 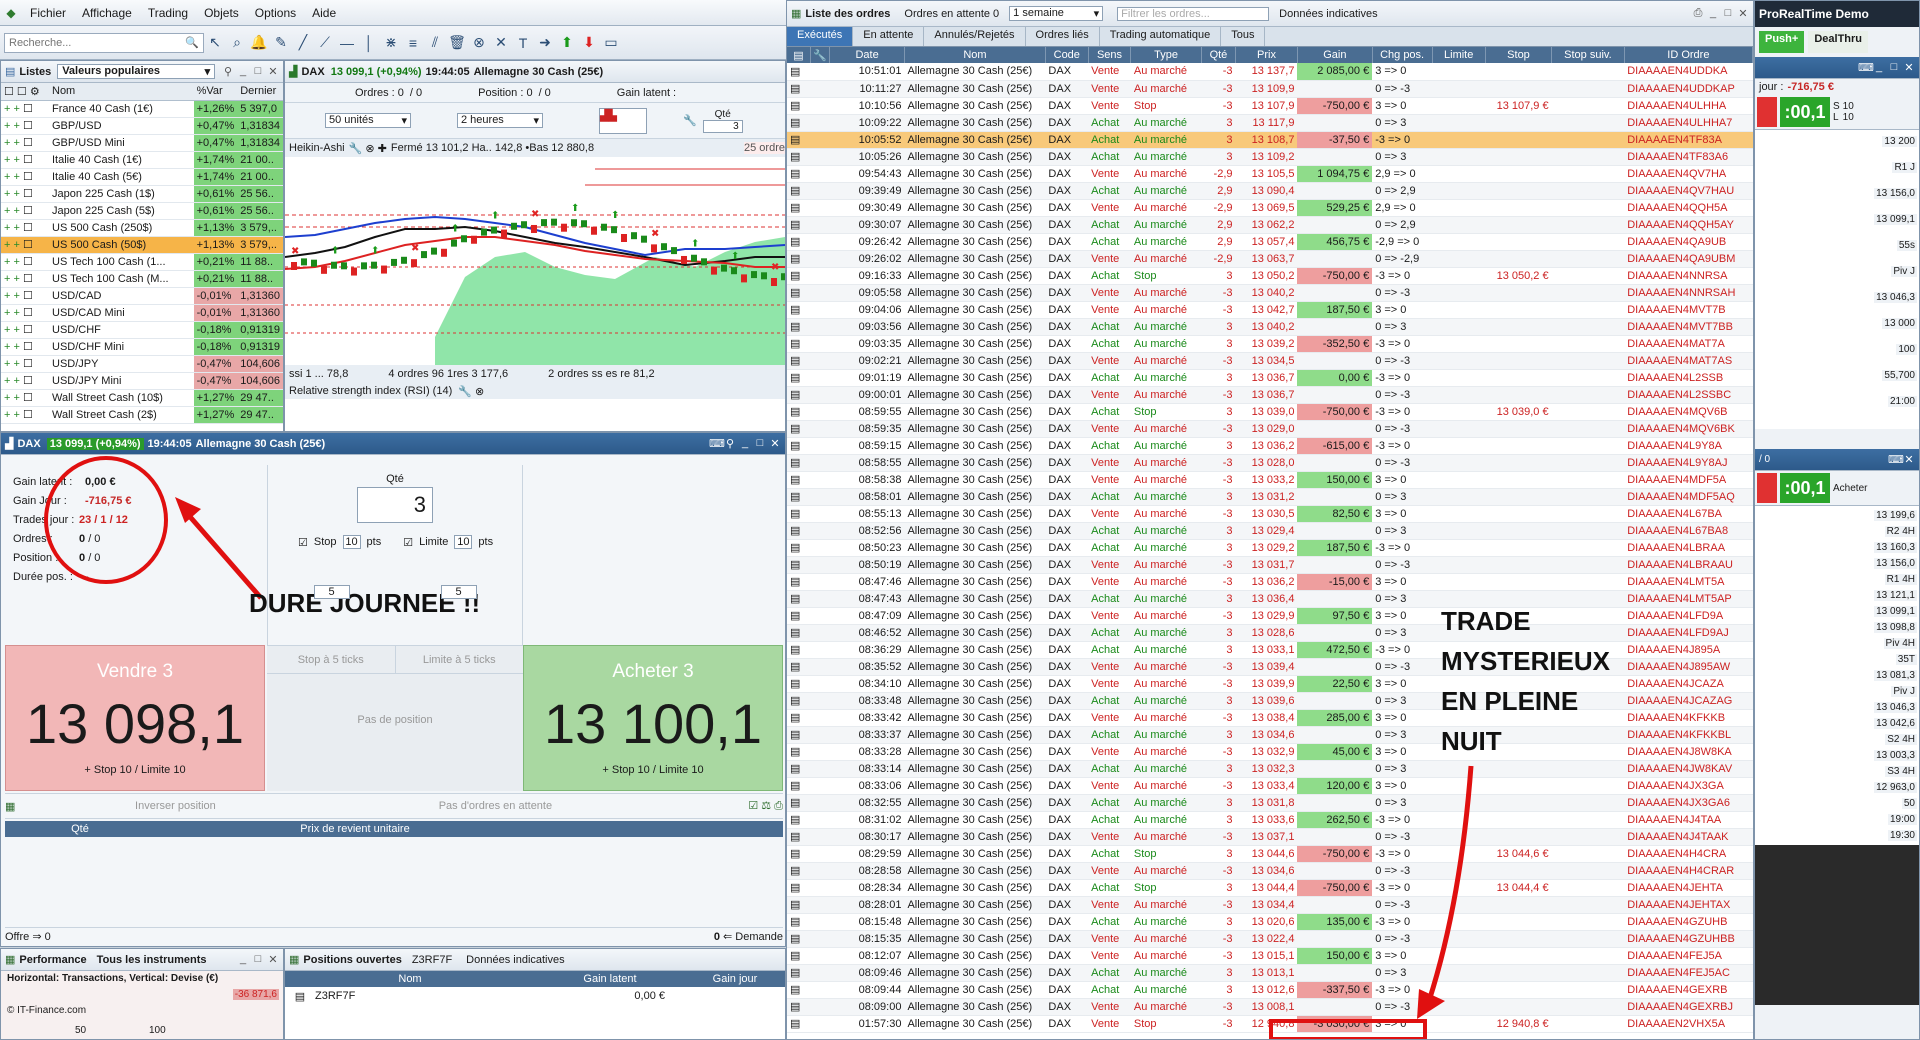 I want to click on orders-col-2: Code, so click(x=1067, y=55).